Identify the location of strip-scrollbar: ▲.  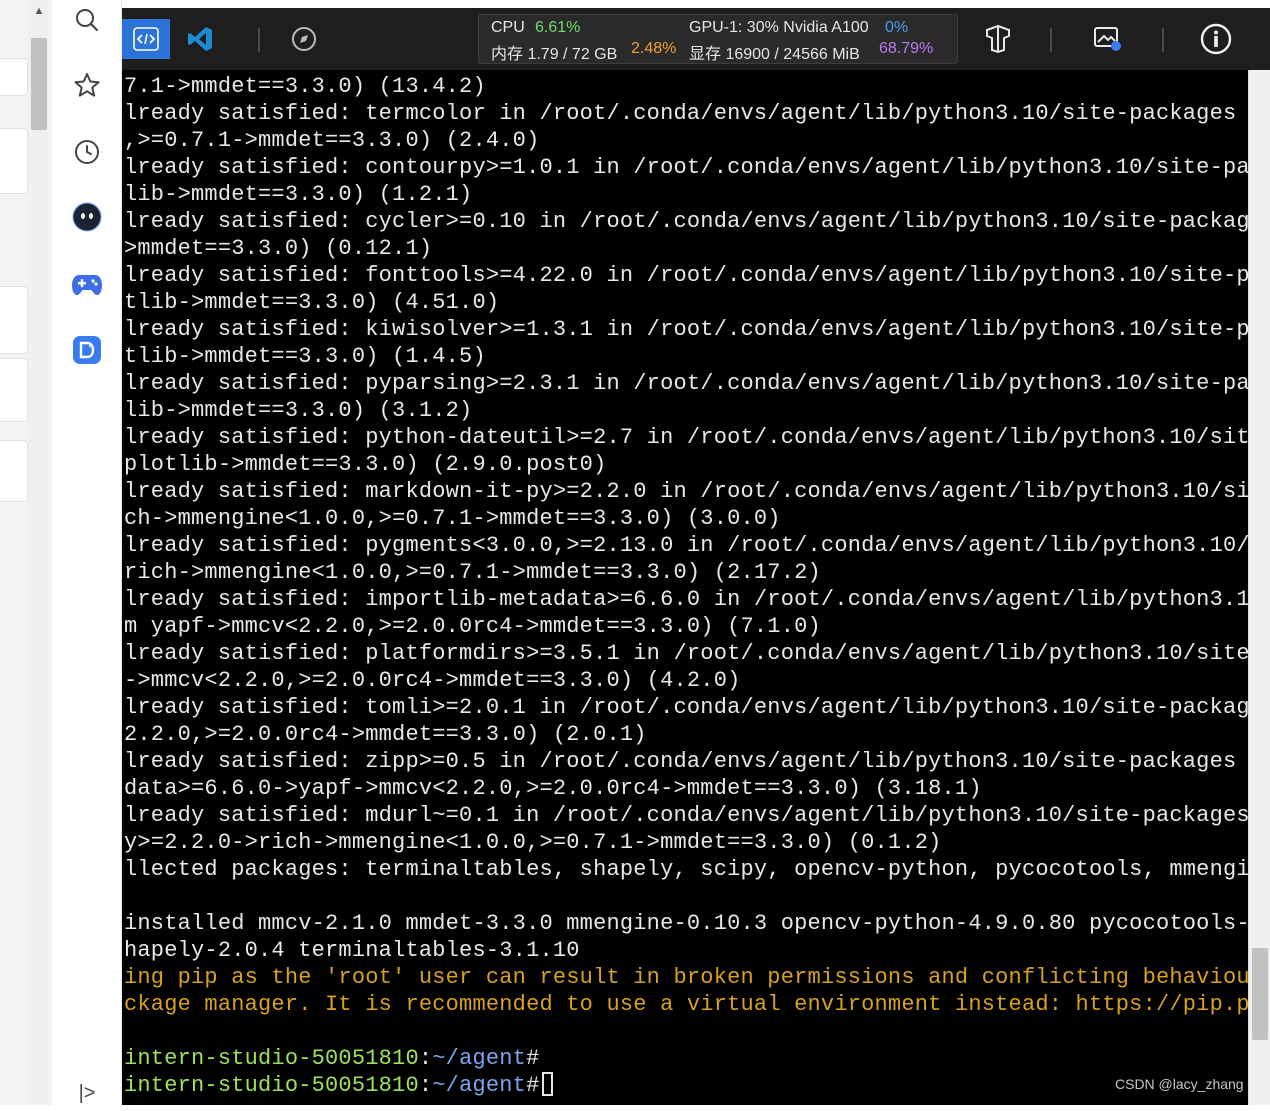
(39, 552).